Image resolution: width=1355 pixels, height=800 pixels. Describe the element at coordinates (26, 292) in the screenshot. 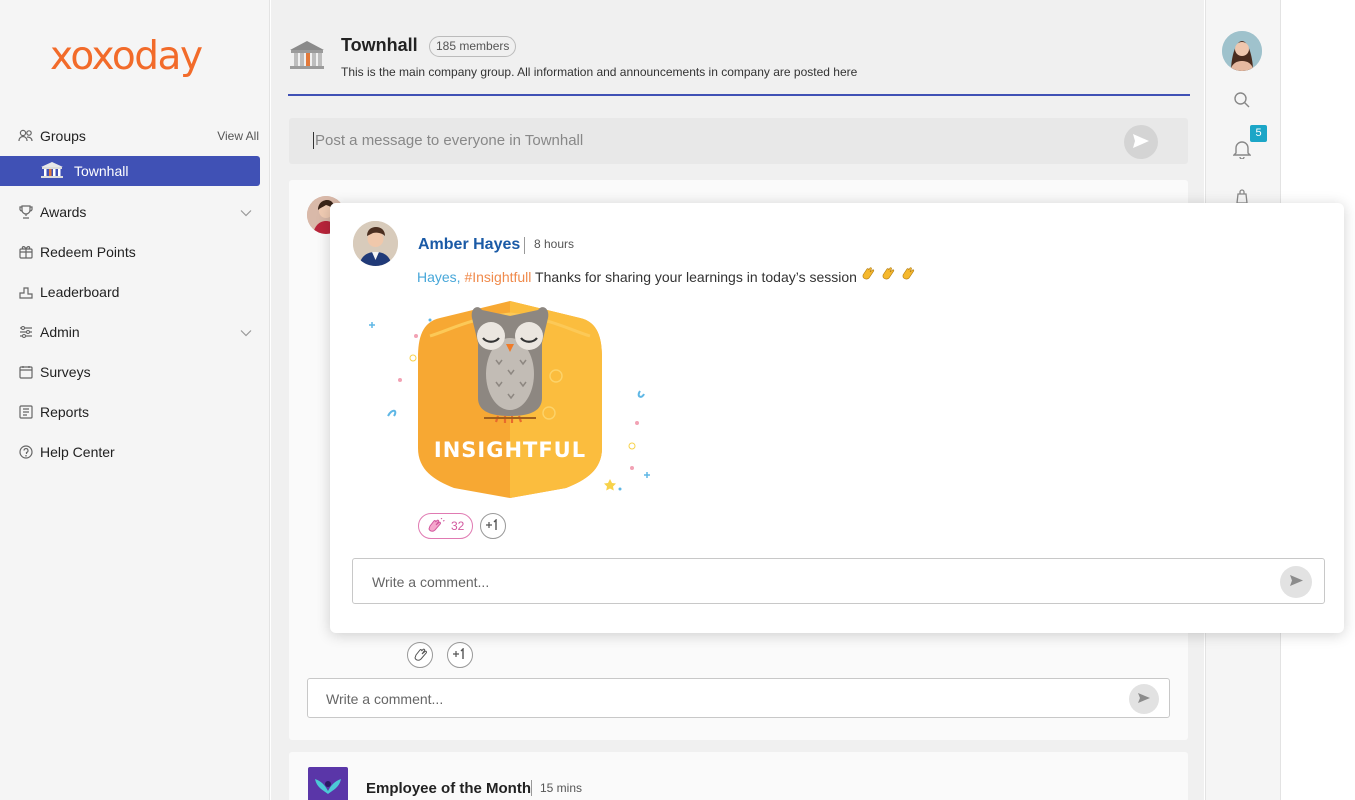

I see `podium-icon` at that location.